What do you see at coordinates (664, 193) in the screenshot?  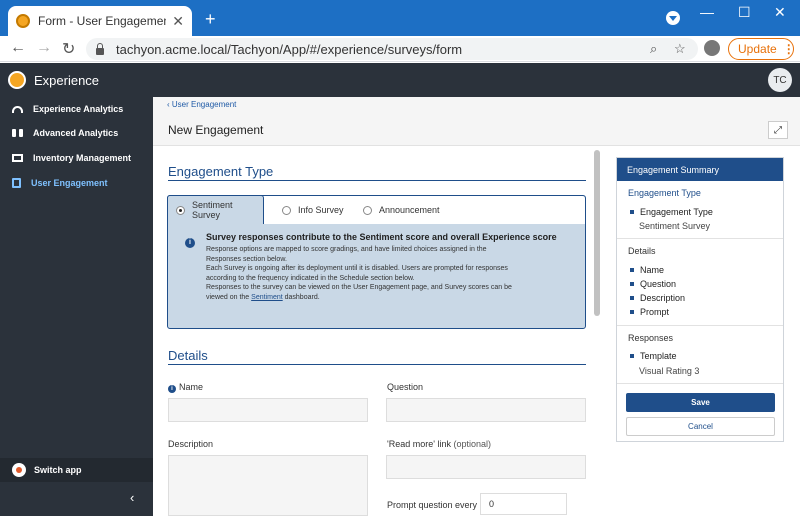 I see `summary-type-title: Engagement Type` at bounding box center [664, 193].